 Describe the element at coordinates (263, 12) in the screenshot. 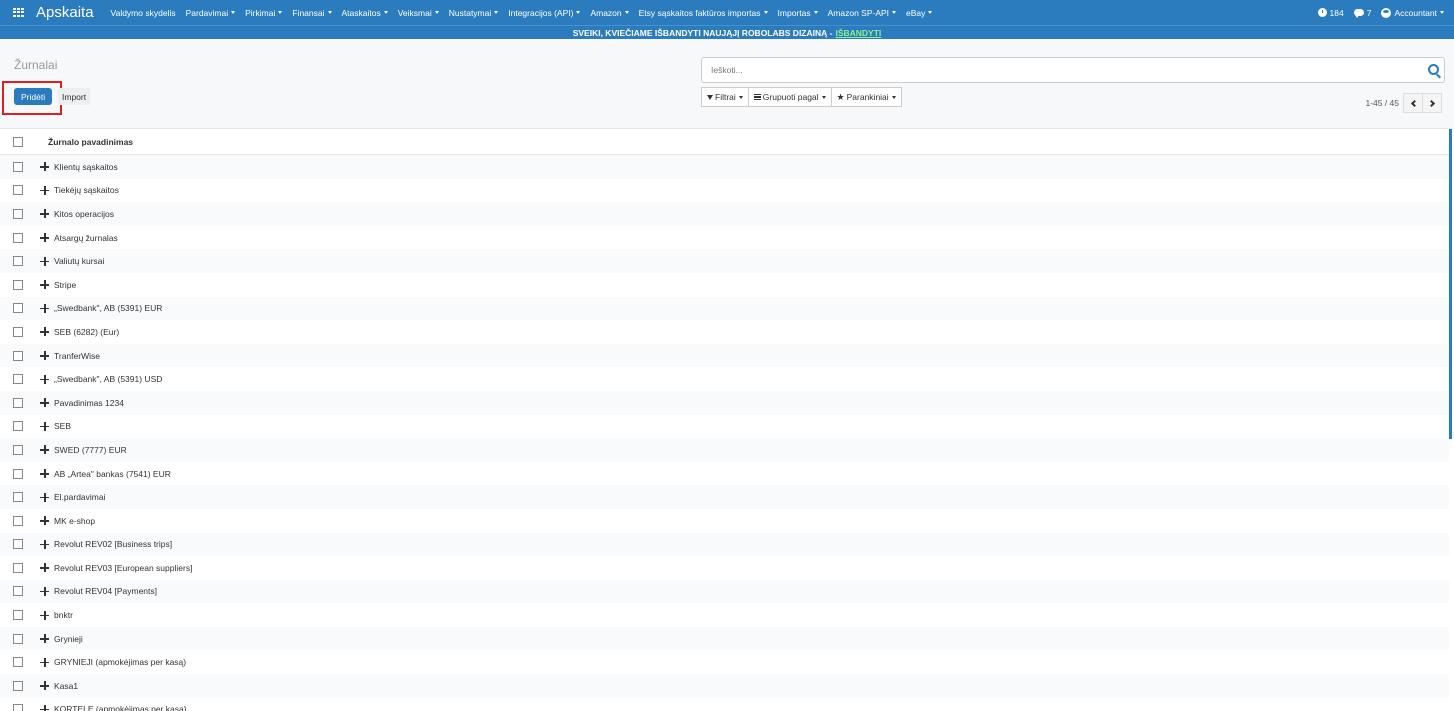

I see `menu-item: Pirkimai` at that location.